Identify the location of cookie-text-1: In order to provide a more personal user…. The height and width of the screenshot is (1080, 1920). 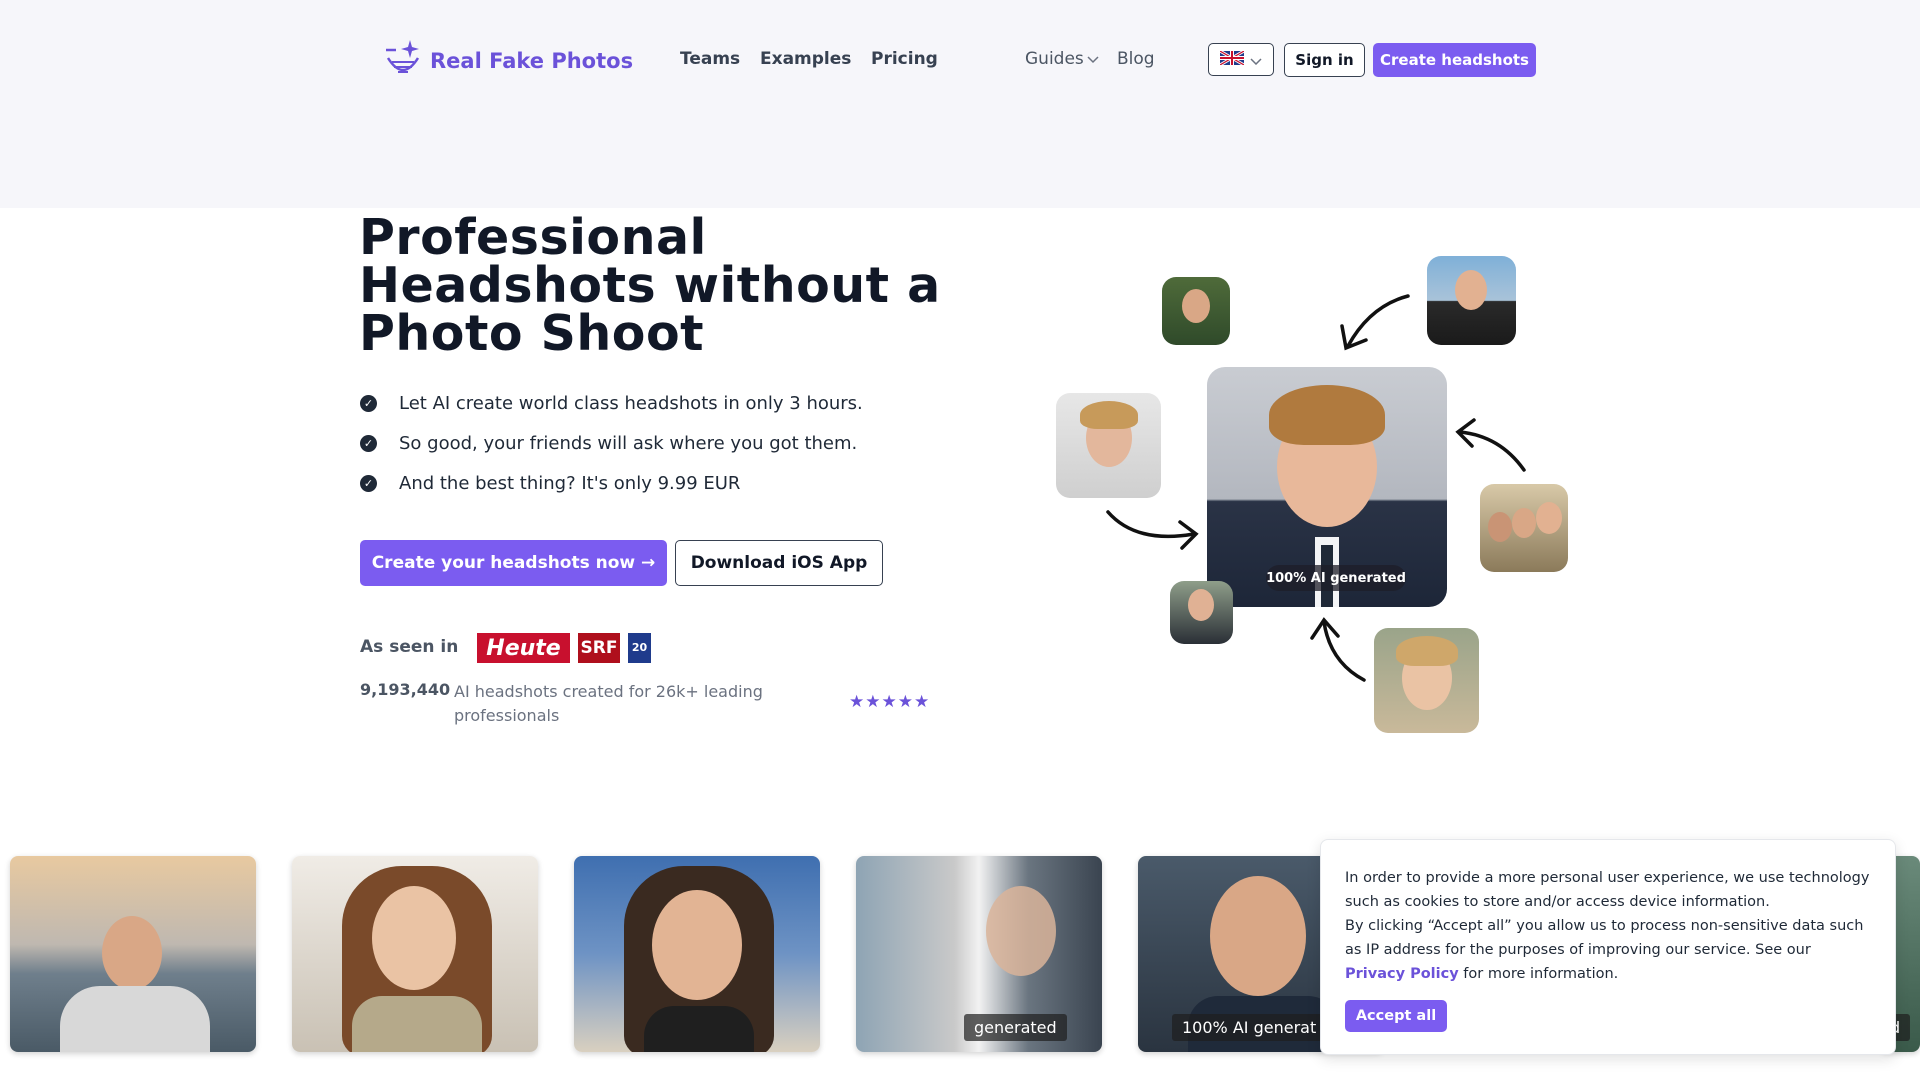
(1607, 890).